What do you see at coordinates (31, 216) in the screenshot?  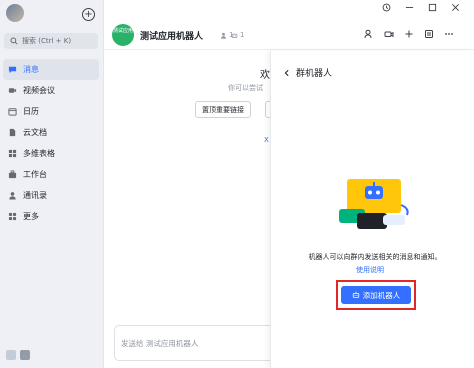 I see `sidebar-item-label: 更多` at bounding box center [31, 216].